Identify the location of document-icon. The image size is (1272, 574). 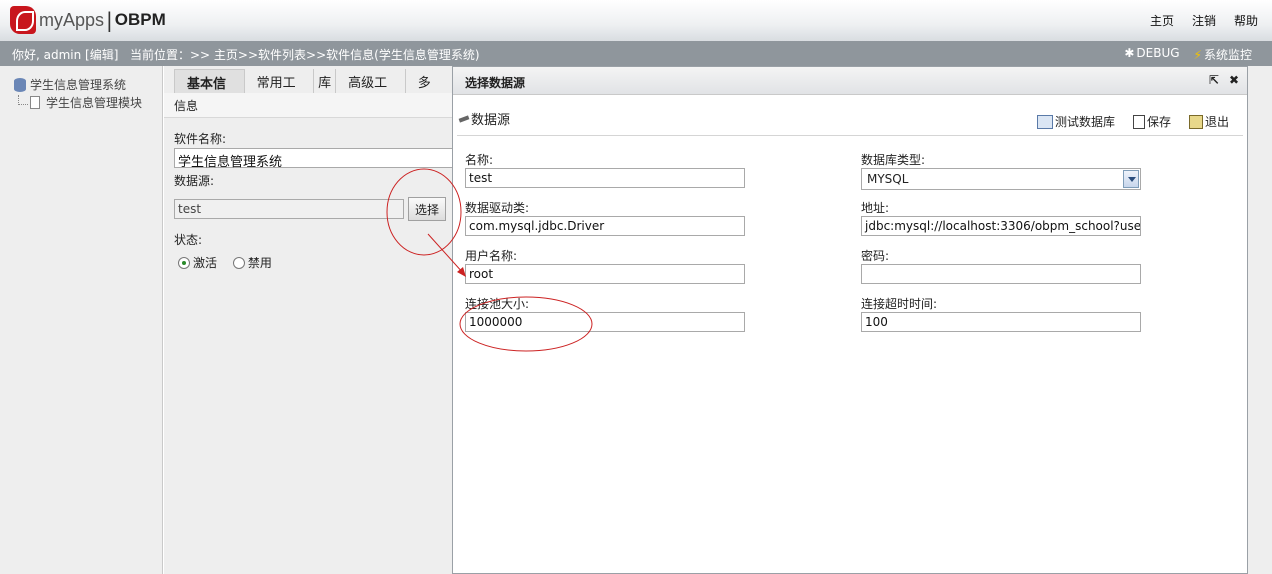
(35, 102).